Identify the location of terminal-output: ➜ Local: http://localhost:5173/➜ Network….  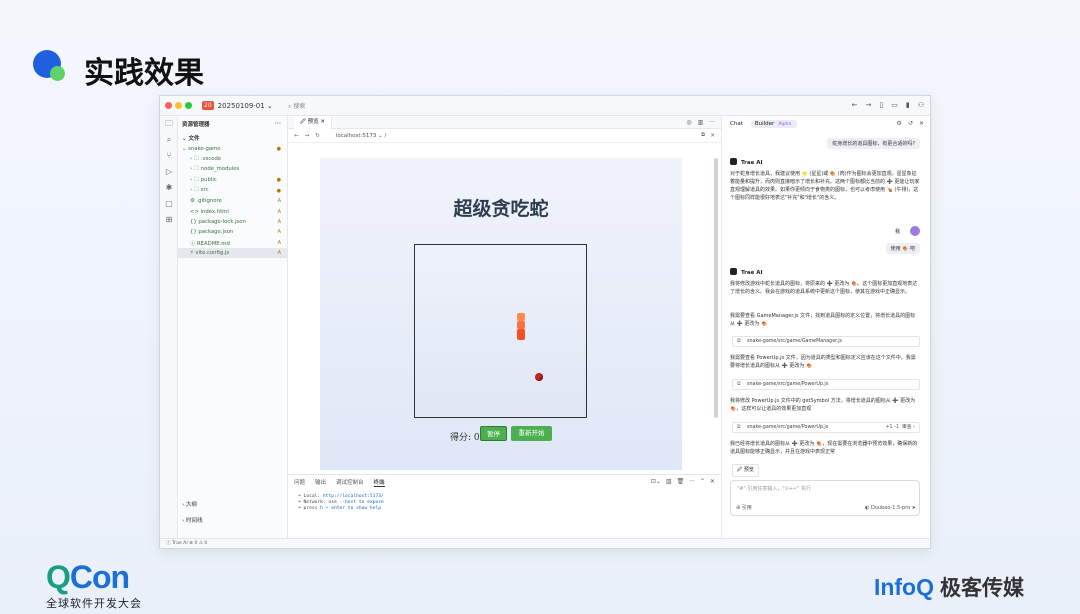
(504, 503).